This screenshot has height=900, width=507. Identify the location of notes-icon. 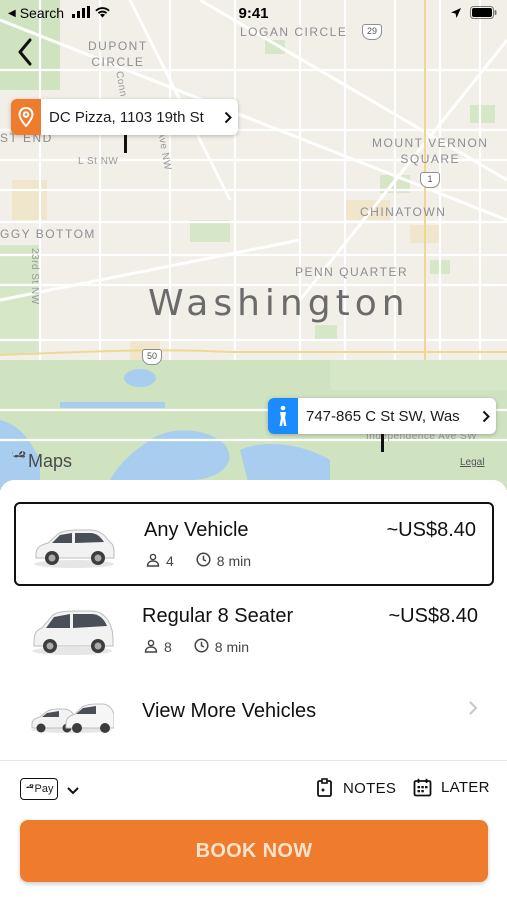
(324, 787).